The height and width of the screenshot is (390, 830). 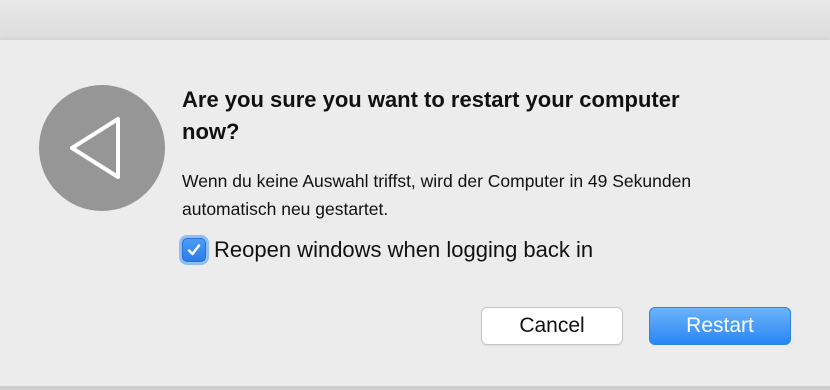 I want to click on cancel-button: Cancel, so click(x=552, y=326).